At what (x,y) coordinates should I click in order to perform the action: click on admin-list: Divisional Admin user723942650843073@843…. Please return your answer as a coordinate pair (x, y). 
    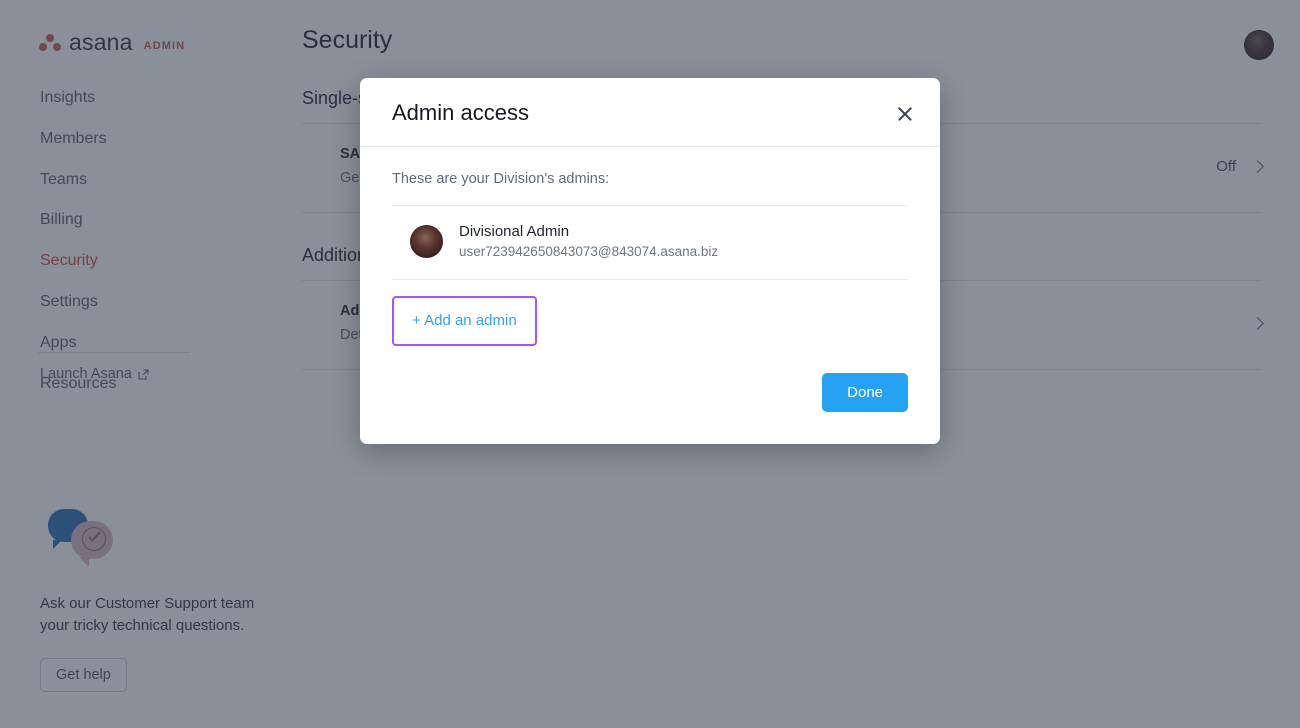
    Looking at the image, I should click on (650, 242).